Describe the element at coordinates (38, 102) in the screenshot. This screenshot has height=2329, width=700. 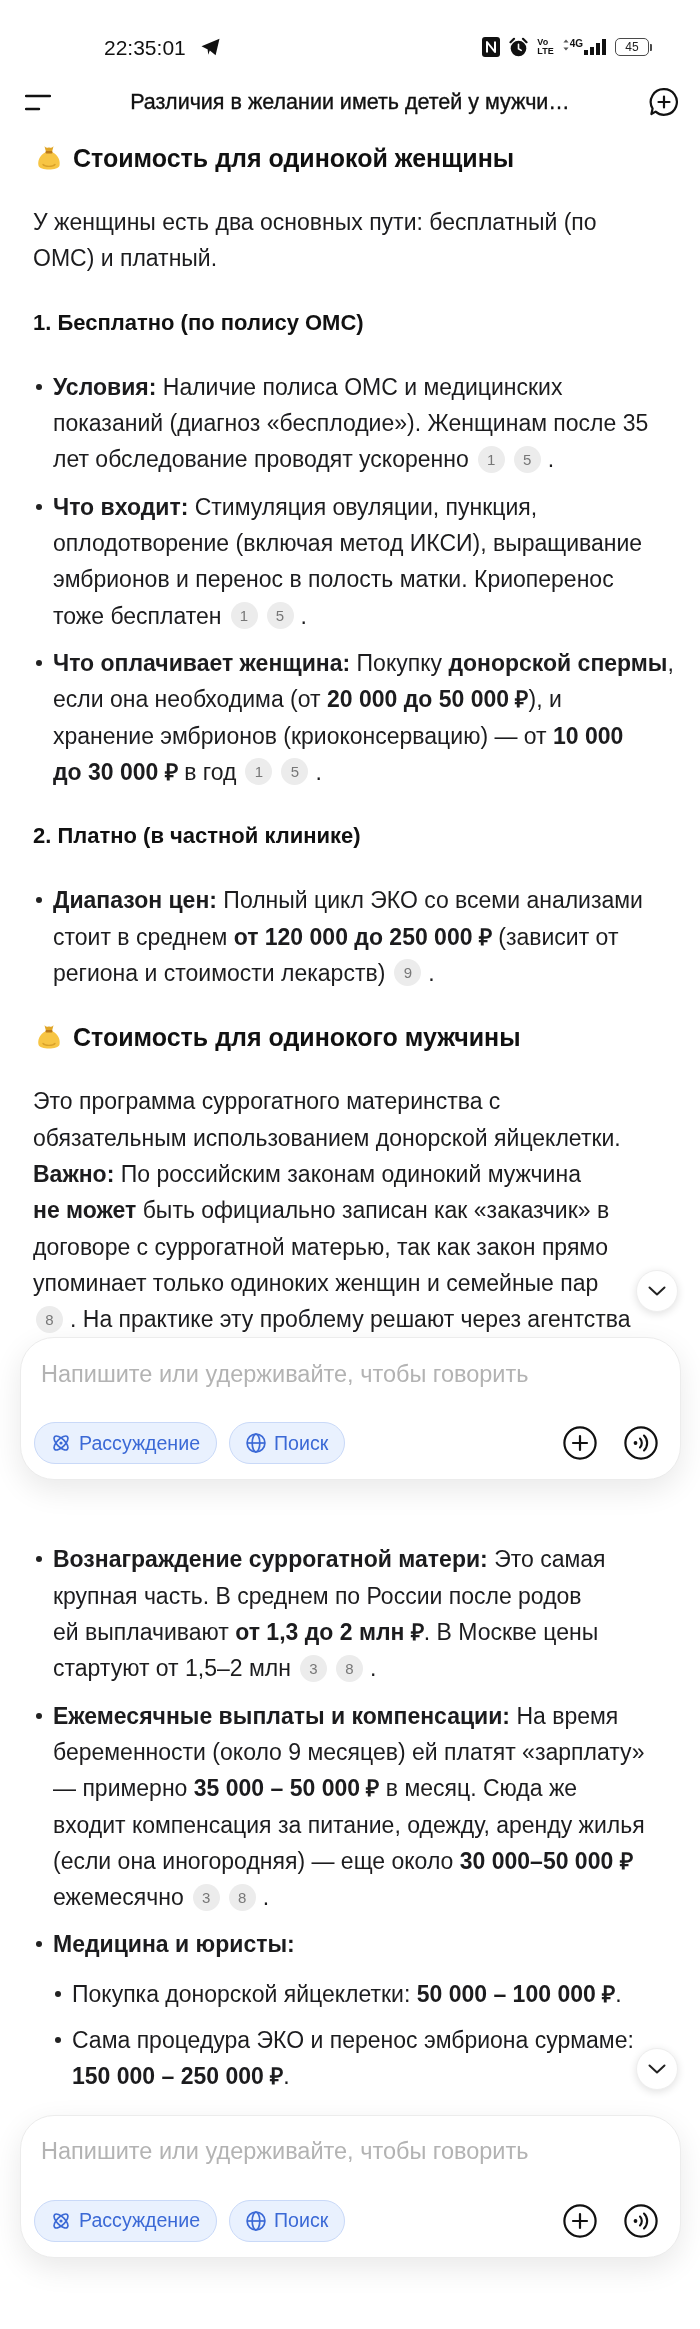
I see `menu-icon` at that location.